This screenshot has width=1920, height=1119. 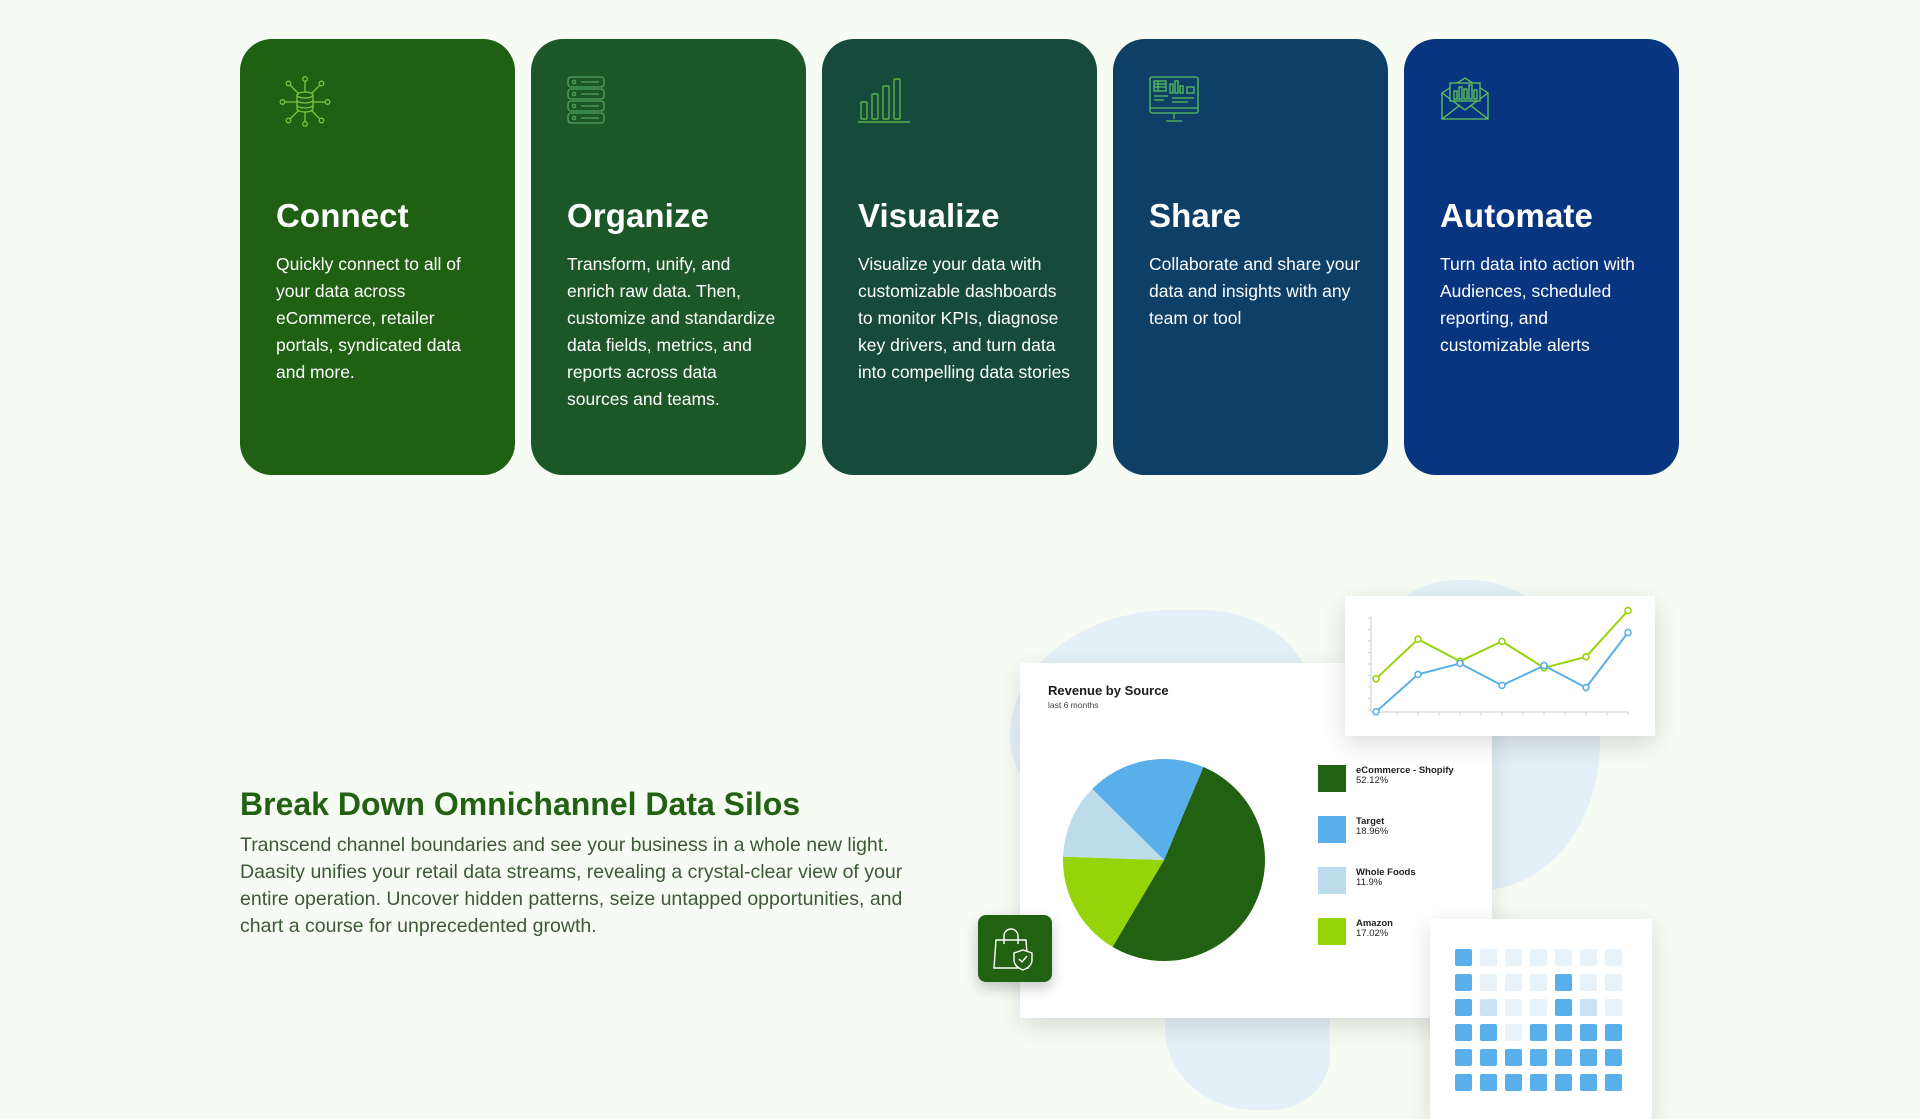 What do you see at coordinates (1469, 102) in the screenshot?
I see `mail-chart-icon` at bounding box center [1469, 102].